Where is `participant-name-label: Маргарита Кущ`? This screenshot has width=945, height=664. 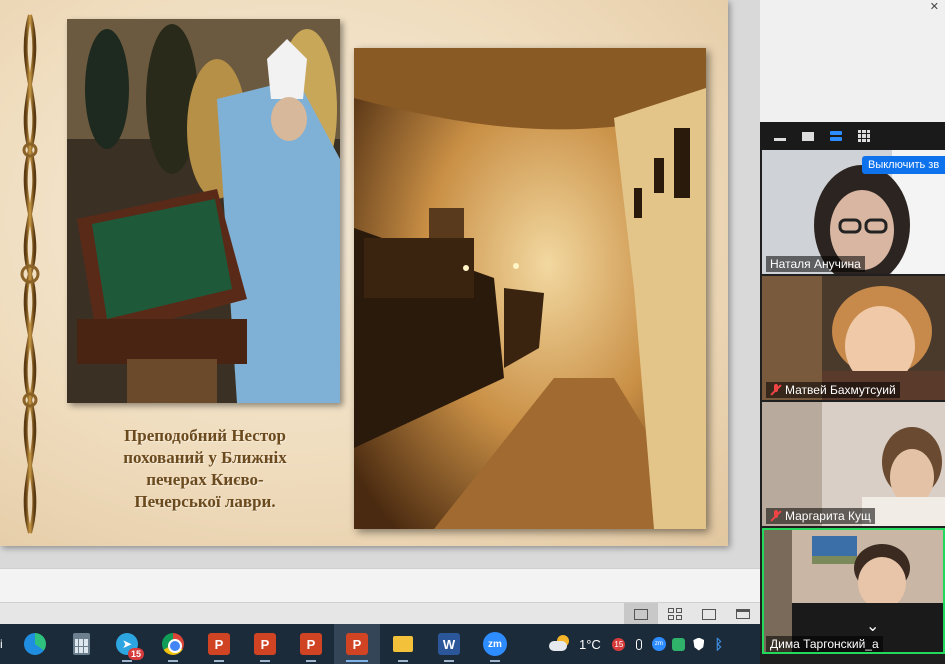 participant-name-label: Маргарита Кущ is located at coordinates (820, 516).